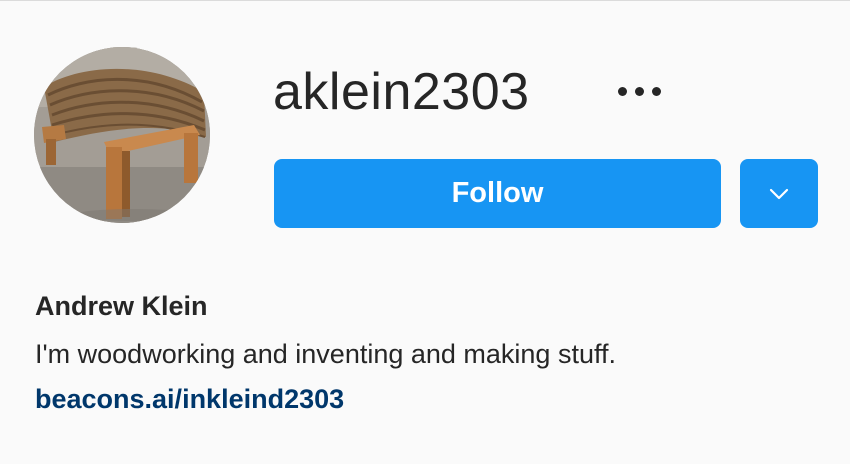  What do you see at coordinates (401, 92) in the screenshot?
I see `profile-username: aklein2303` at bounding box center [401, 92].